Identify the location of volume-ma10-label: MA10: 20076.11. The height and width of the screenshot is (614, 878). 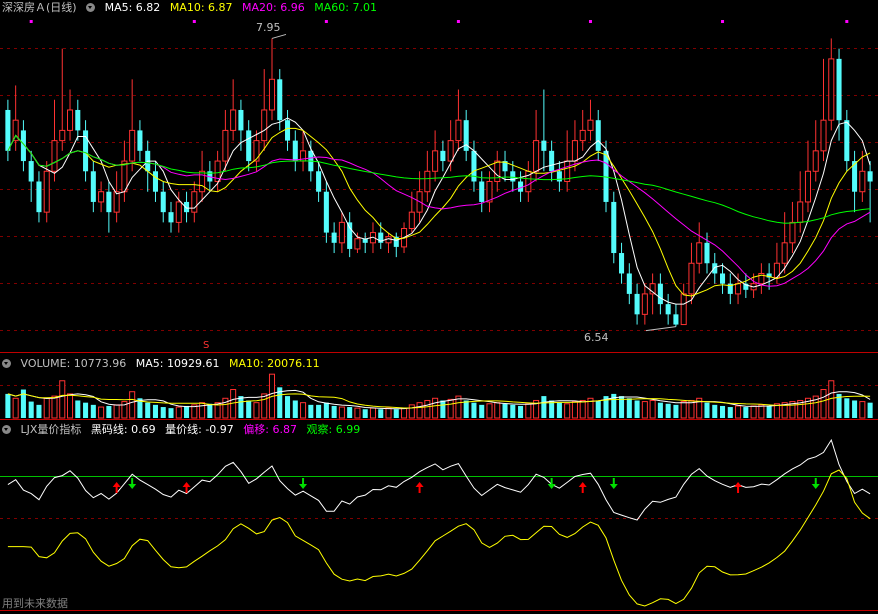
(274, 363).